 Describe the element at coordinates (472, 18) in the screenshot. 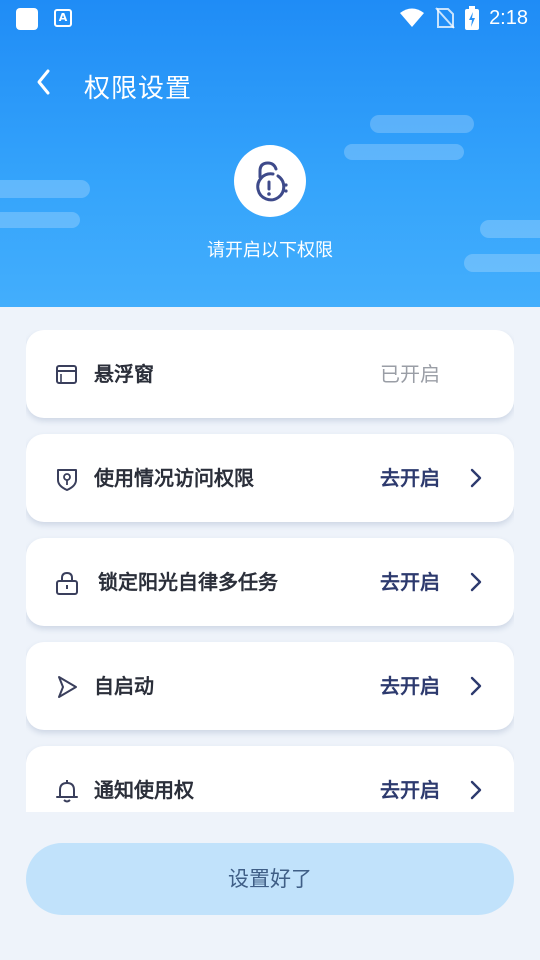

I see `battery-charging-icon` at that location.